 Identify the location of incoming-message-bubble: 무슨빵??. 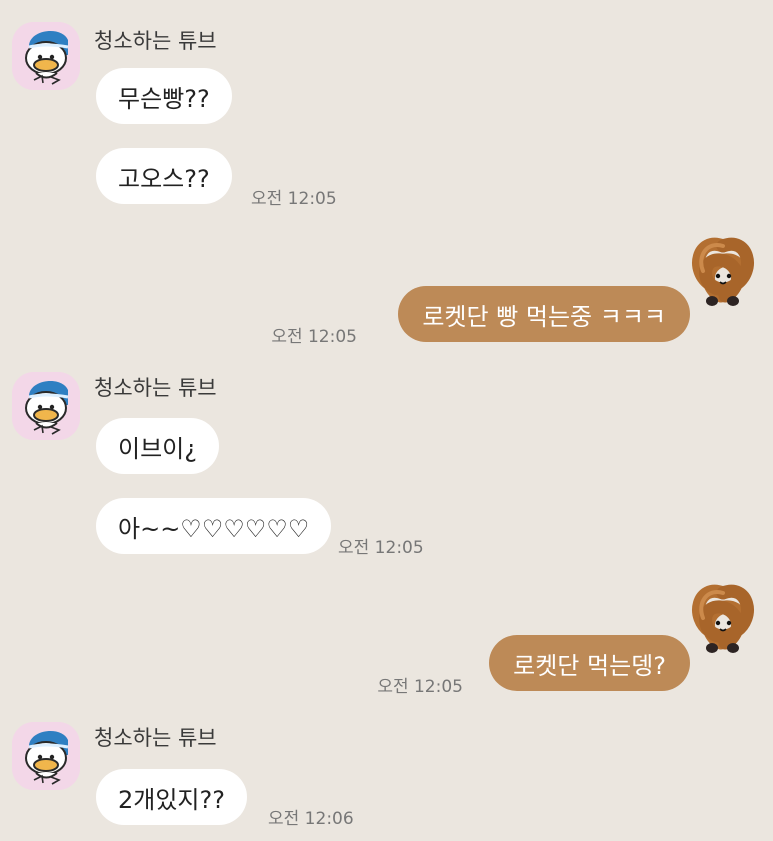
(164, 96).